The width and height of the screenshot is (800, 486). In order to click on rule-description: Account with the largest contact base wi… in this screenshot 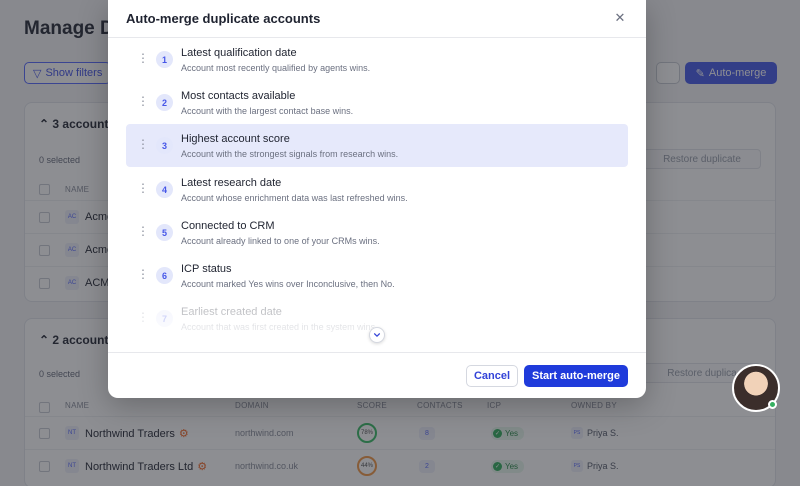, I will do `click(267, 111)`.